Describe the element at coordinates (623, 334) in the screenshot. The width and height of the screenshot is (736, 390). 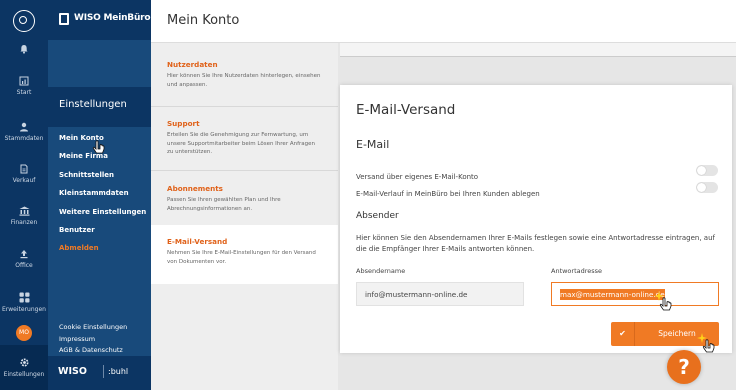
I see `check-icon: ✔` at that location.